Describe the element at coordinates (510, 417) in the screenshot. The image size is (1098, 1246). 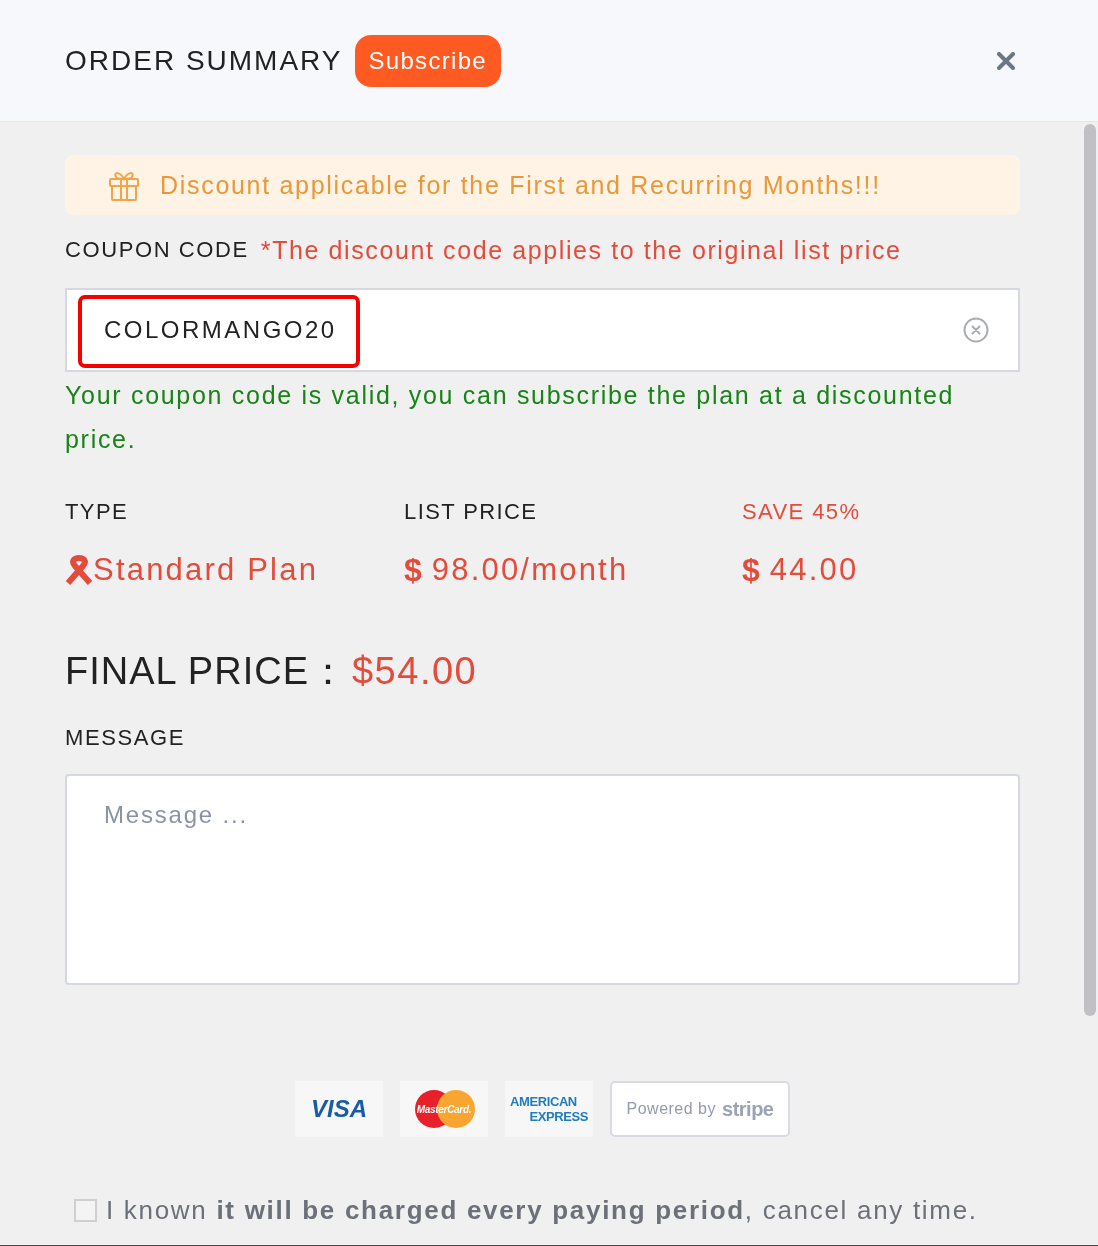
I see `coupon-status: Your coupon code is valid, you can subscribe the plan at a discounted price.` at that location.